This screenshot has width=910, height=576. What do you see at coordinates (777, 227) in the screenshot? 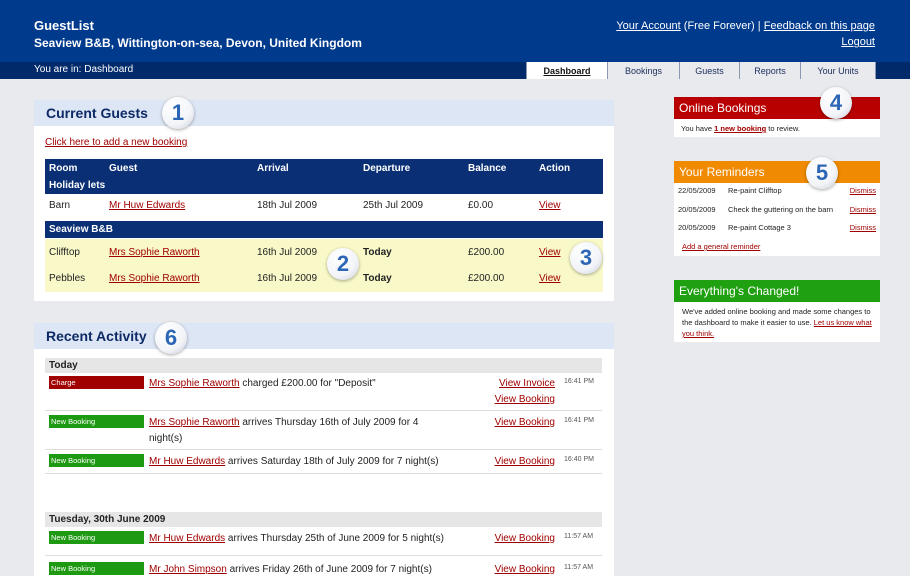
I see `reminder-item: 20/05/2009 Re-paint Cottage 3 Dismiss` at bounding box center [777, 227].